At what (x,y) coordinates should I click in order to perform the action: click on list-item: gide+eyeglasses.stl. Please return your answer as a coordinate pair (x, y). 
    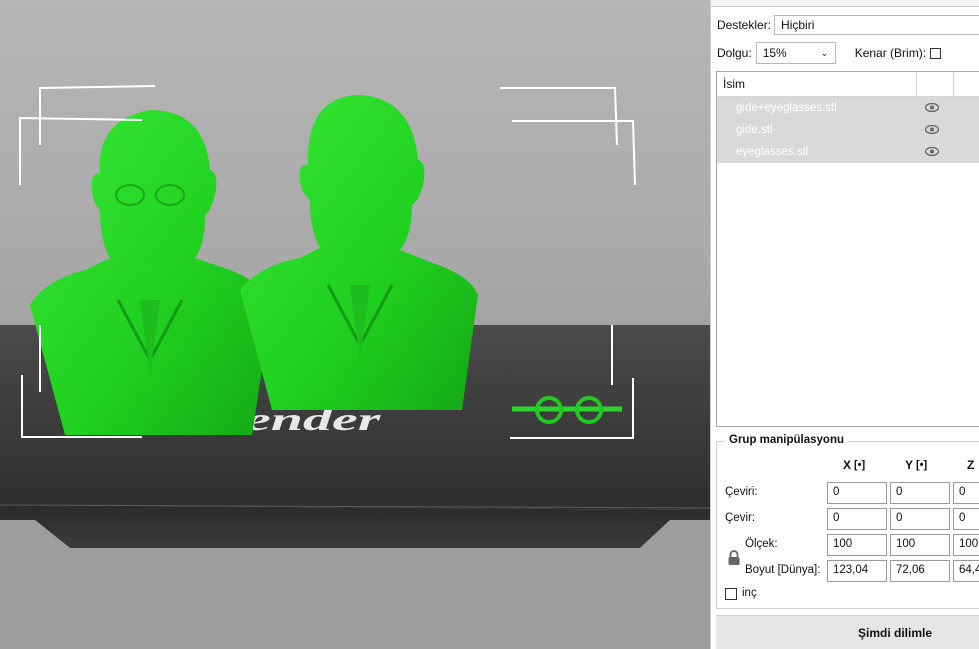
    Looking at the image, I should click on (848, 108).